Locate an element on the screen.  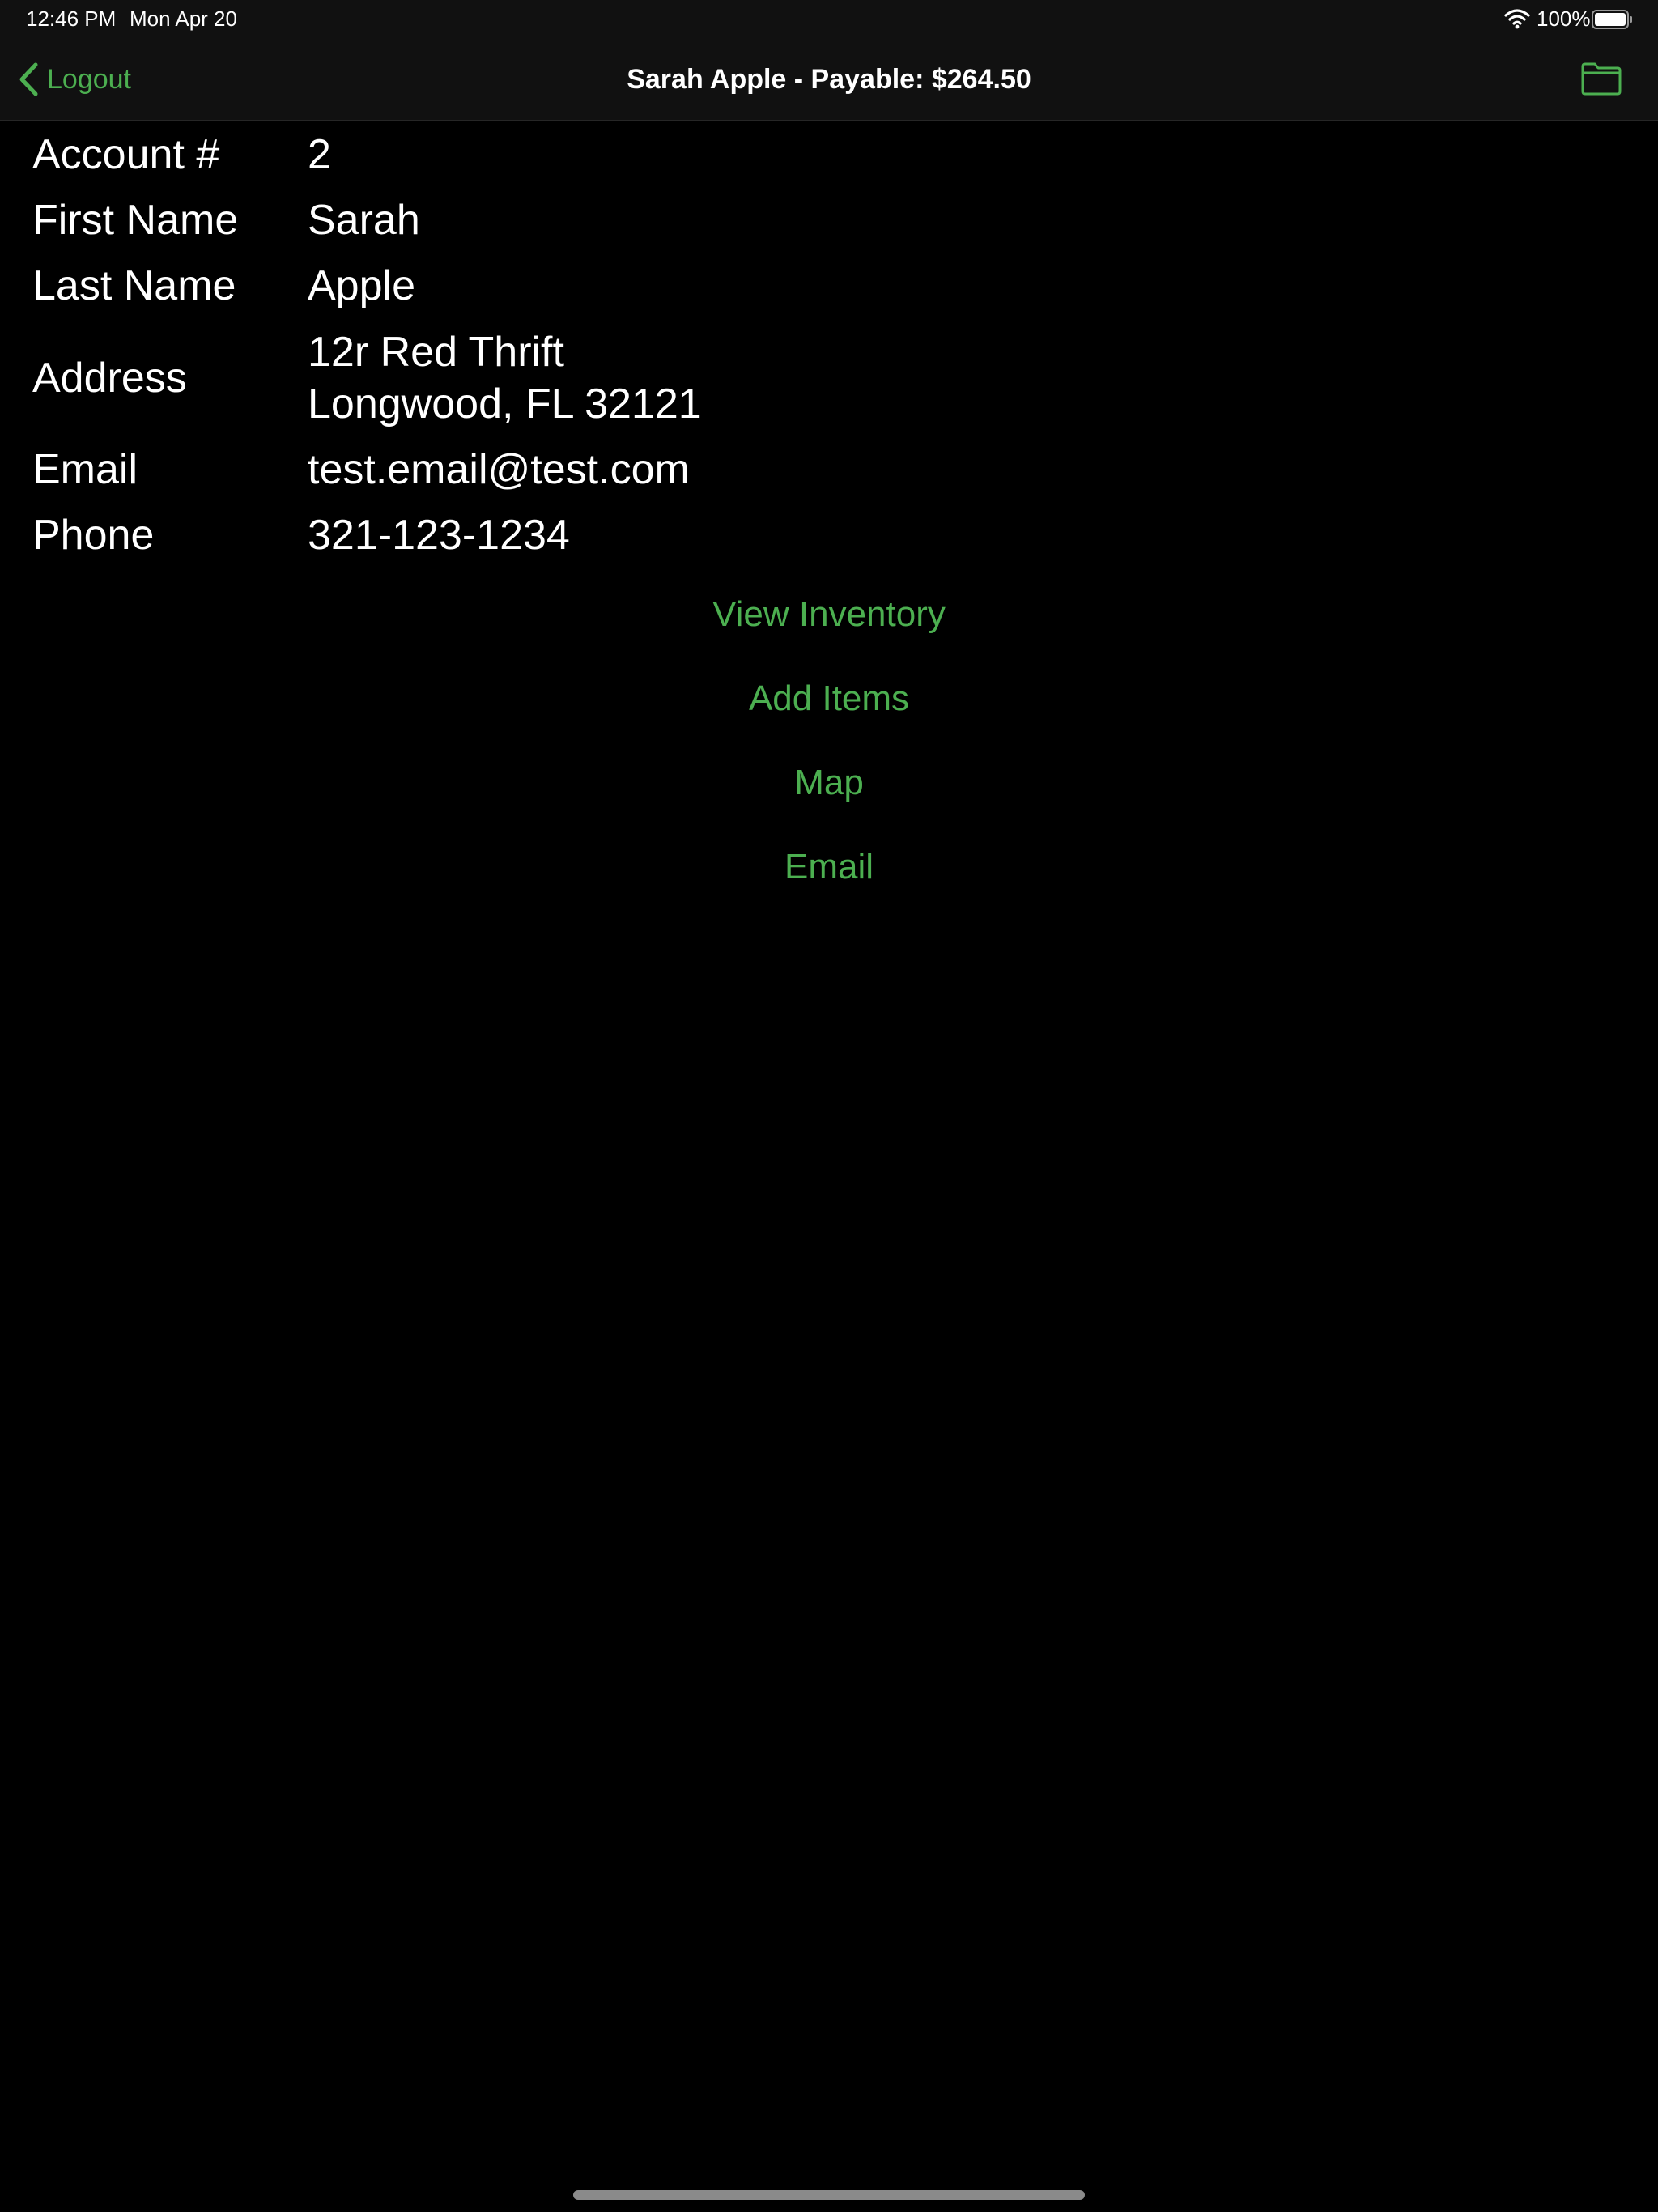
home-indicator is located at coordinates (829, 2195).